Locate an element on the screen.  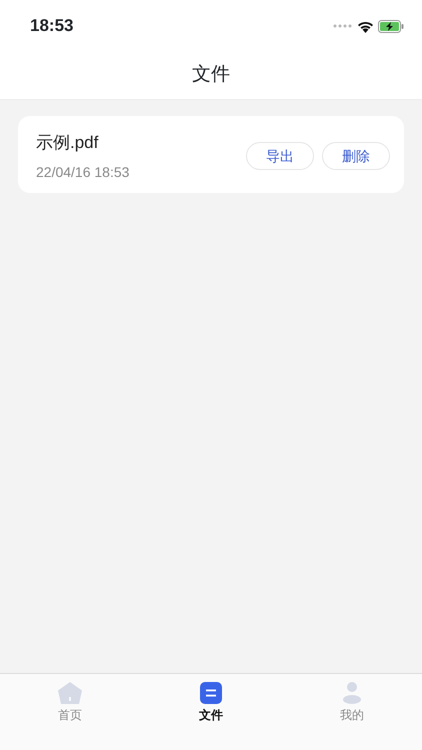
wifi-icon is located at coordinates (365, 26).